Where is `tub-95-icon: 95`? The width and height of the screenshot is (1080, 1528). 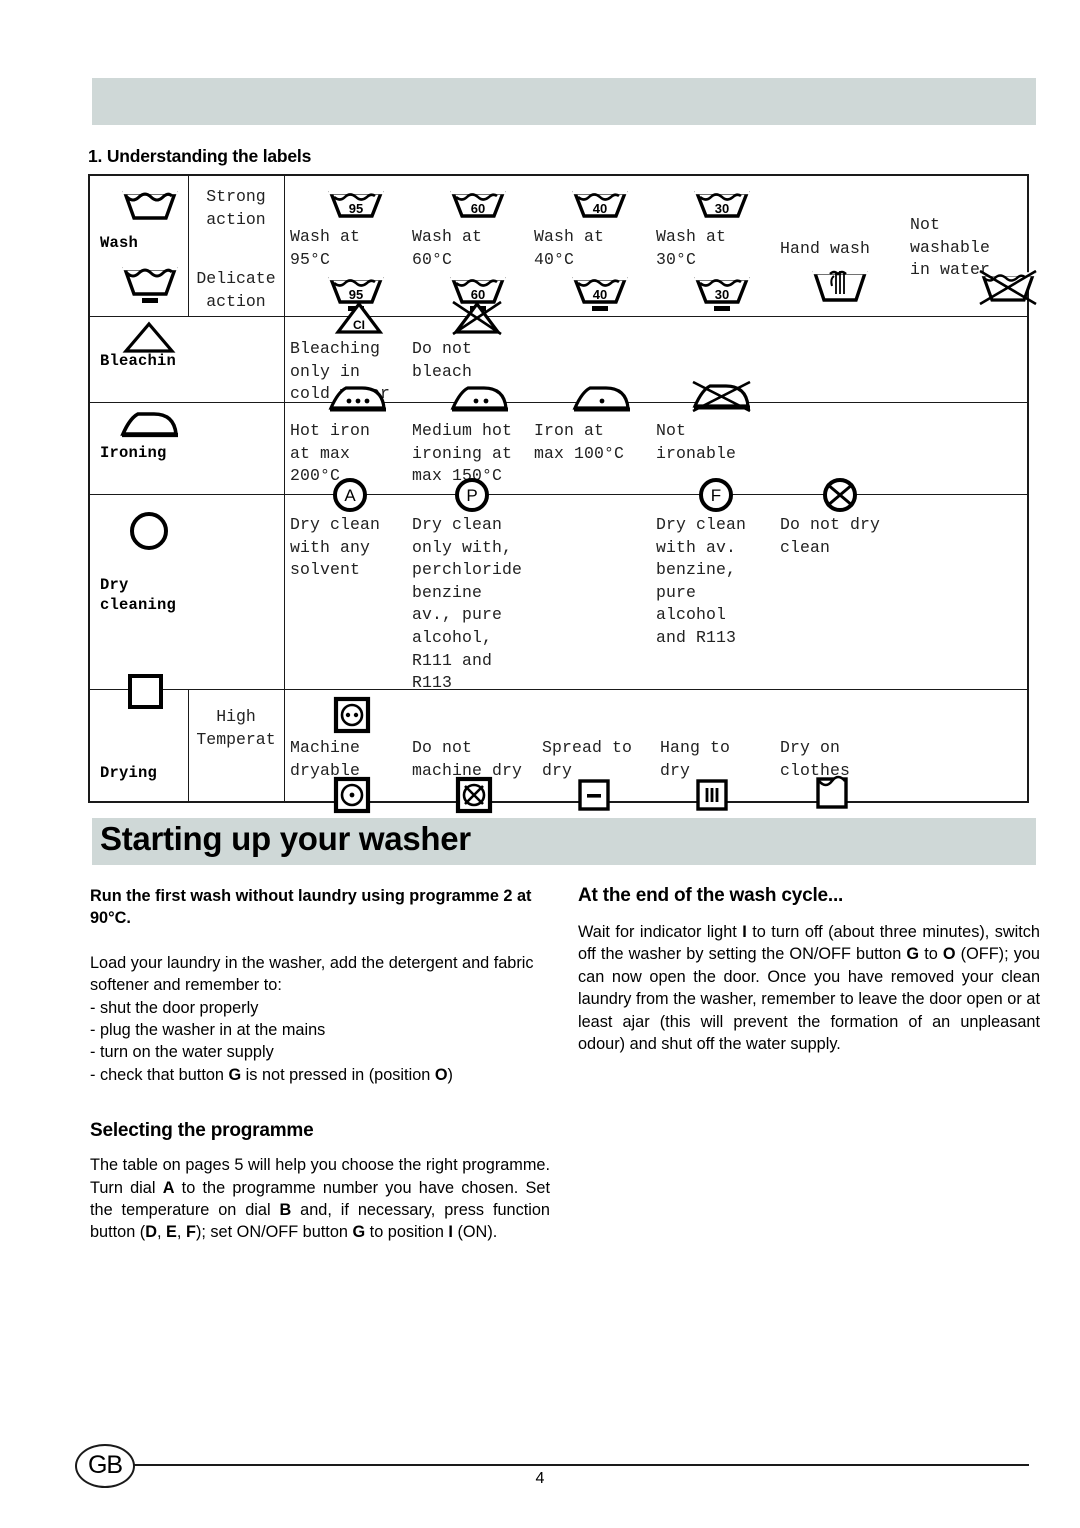
tub-95-icon: 95 is located at coordinates (356, 204).